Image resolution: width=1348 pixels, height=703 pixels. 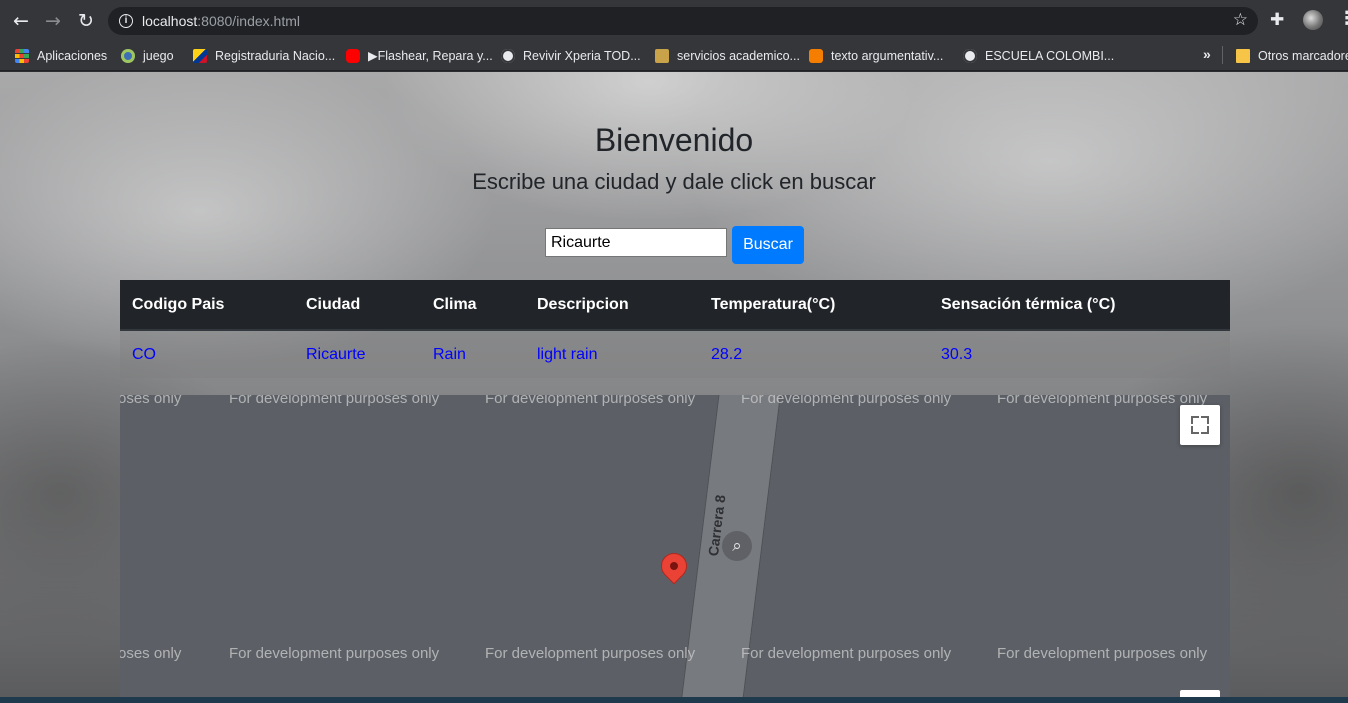 I want to click on cell-ciudad: Ricaurte, so click(x=357, y=354).